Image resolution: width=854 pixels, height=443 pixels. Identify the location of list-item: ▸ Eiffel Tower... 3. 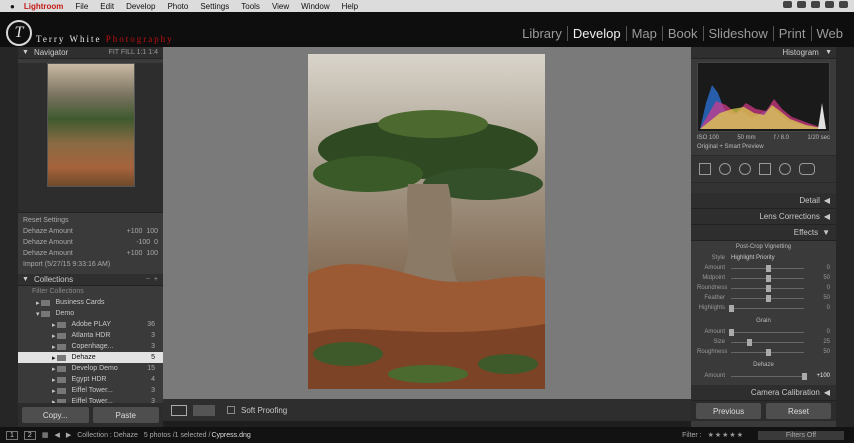
(90, 390).